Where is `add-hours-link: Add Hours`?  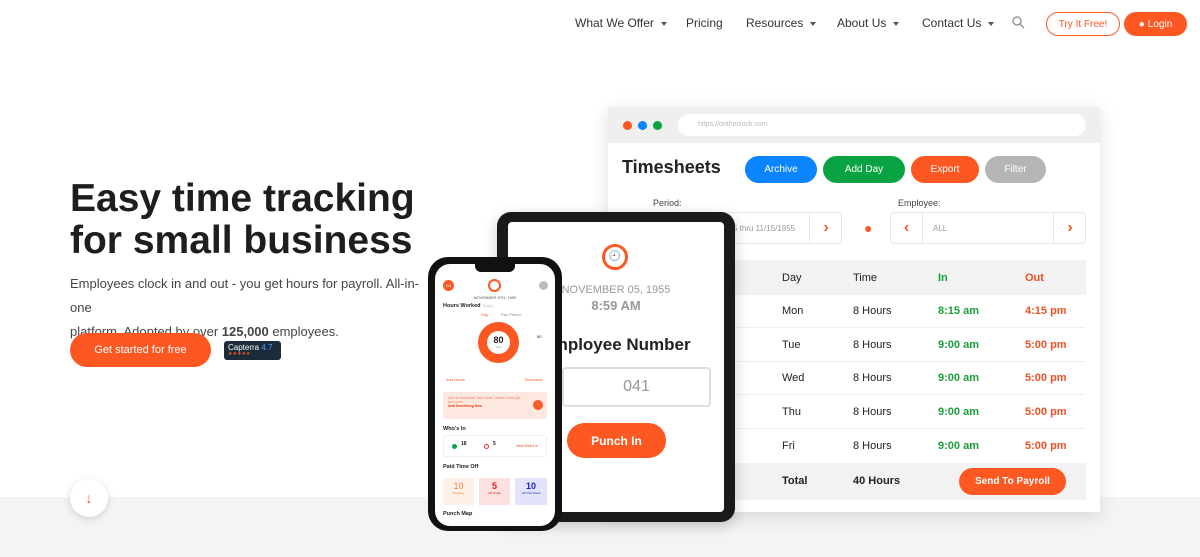
add-hours-link: Add Hours is located at coordinates (455, 379).